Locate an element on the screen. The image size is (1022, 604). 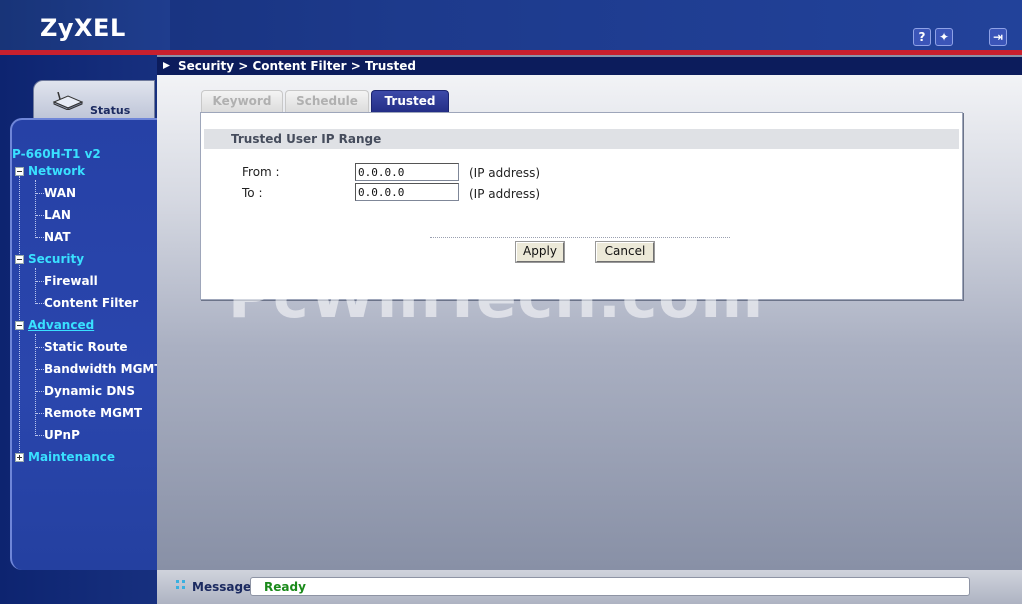
sidebar-item-advanced: Advanced is located at coordinates (61, 325).